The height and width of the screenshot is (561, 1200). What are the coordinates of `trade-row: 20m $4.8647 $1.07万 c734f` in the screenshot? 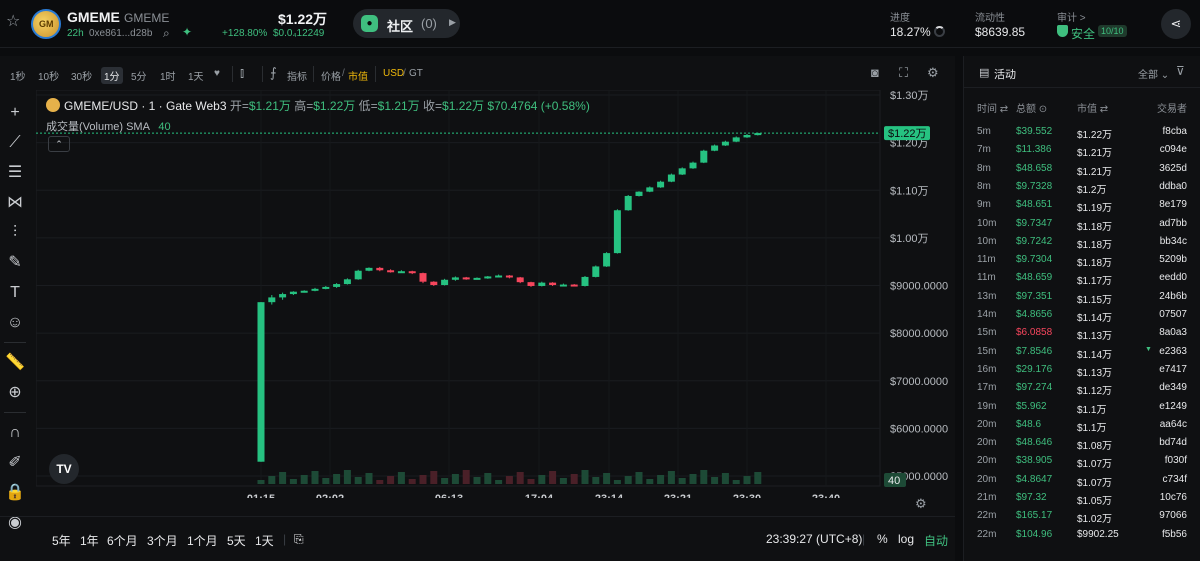 It's located at (1082, 480).